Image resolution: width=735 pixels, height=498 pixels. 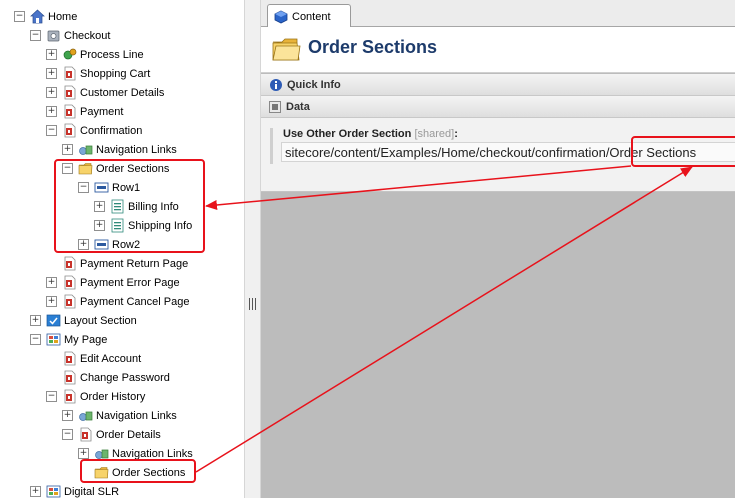 I want to click on tab-content-label: Content, so click(x=311, y=16).